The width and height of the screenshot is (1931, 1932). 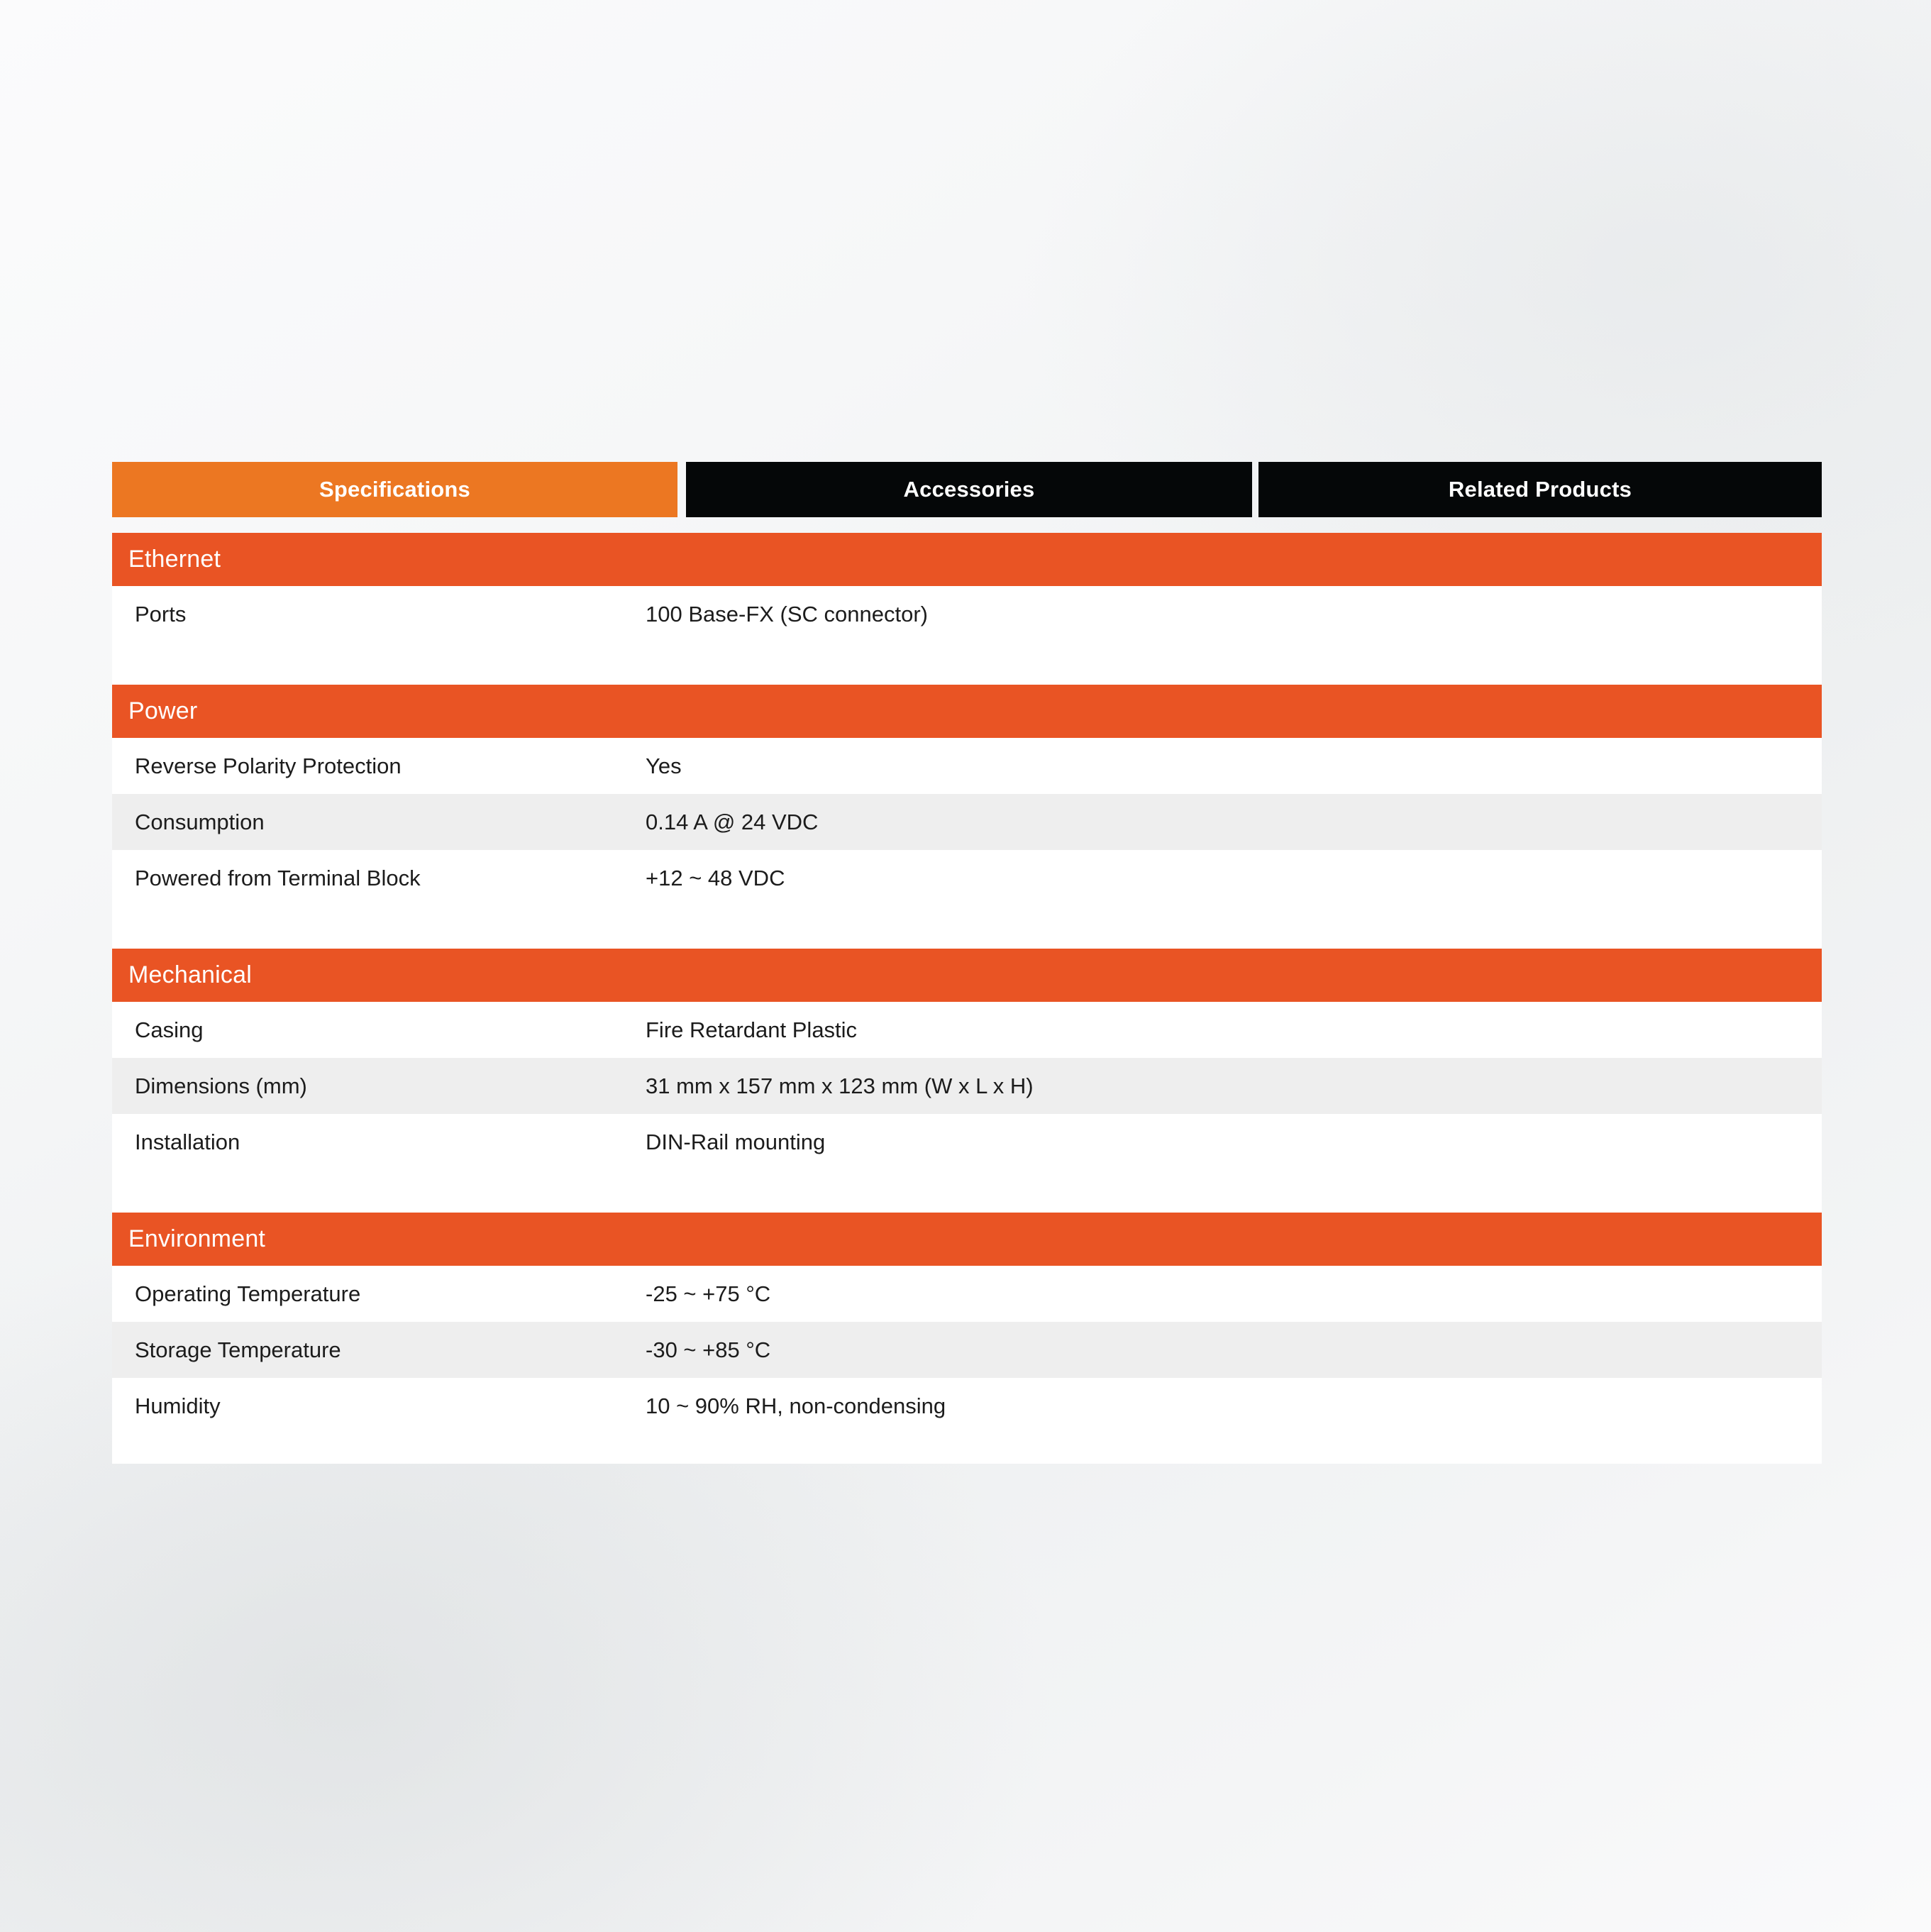 I want to click on table-row: Consumption 0.14 A @ 24 VDC, so click(x=967, y=822).